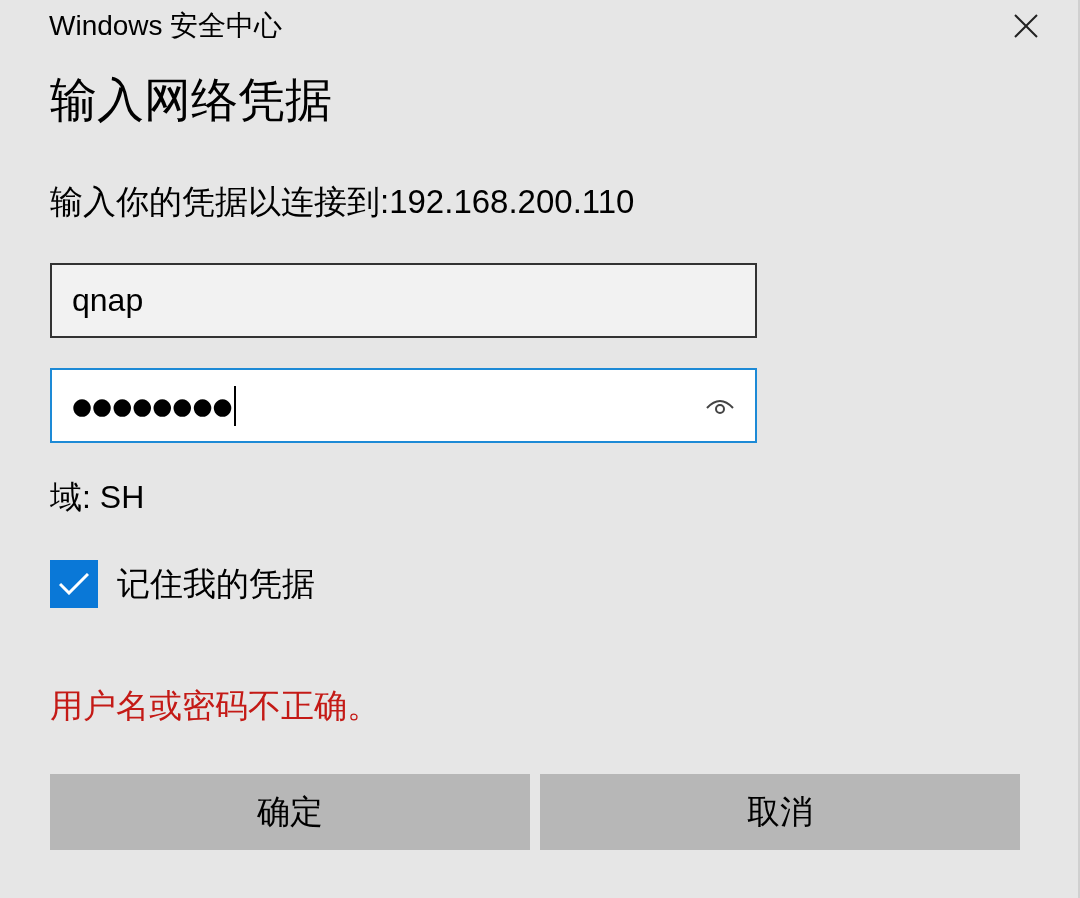 The image size is (1080, 898). What do you see at coordinates (191, 100) in the screenshot?
I see `dialog-heading: 输入网络凭据` at bounding box center [191, 100].